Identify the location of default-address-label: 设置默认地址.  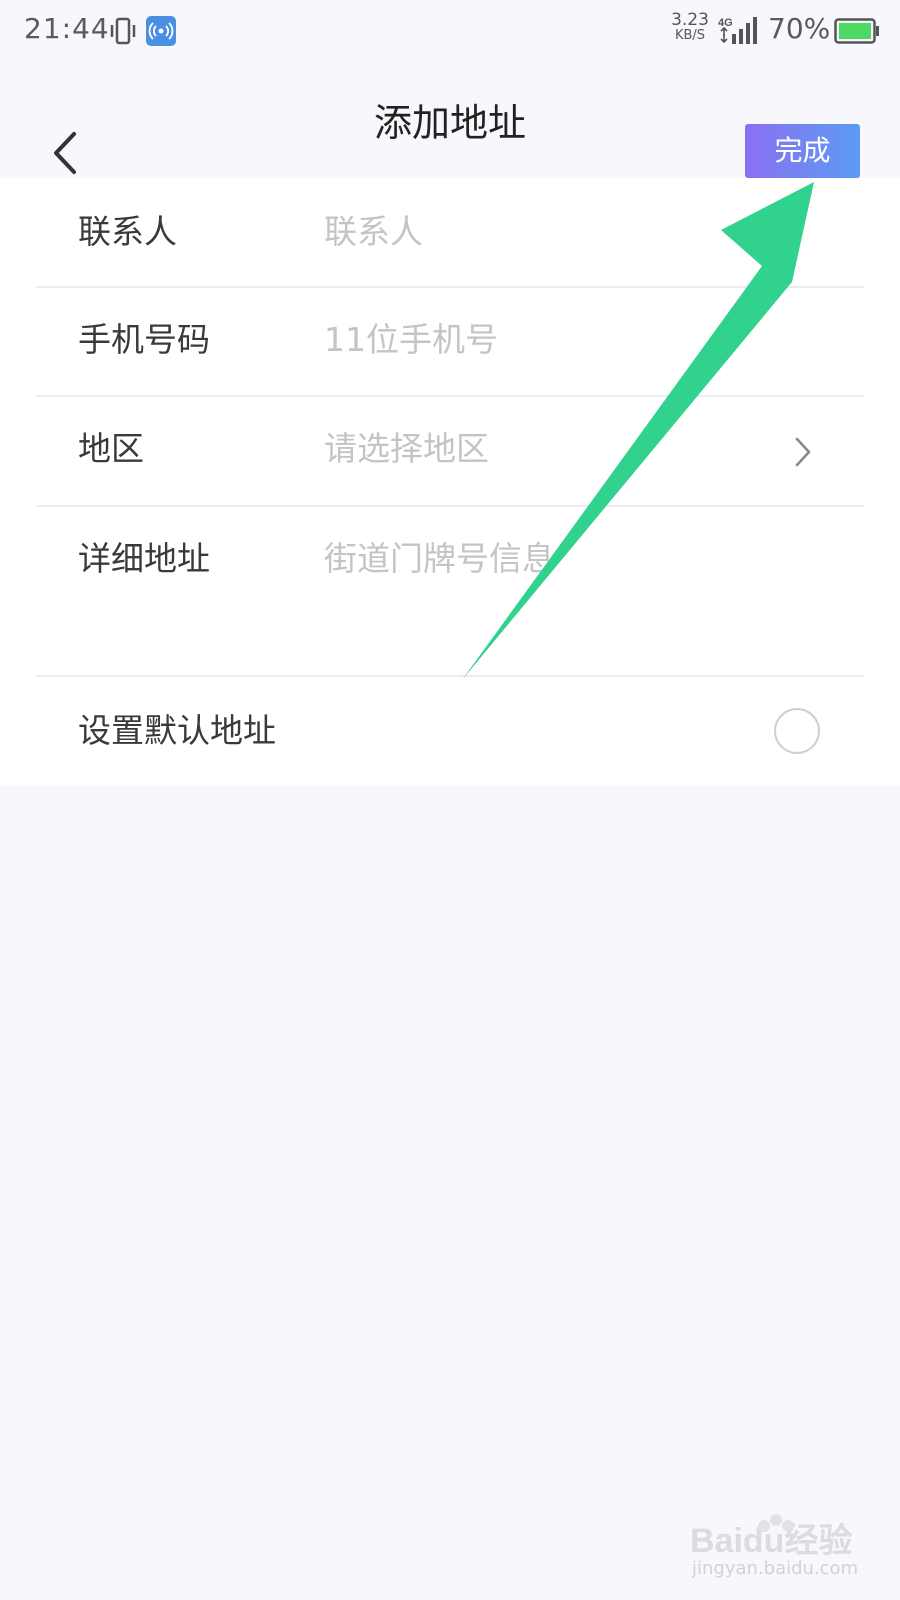
(177, 730).